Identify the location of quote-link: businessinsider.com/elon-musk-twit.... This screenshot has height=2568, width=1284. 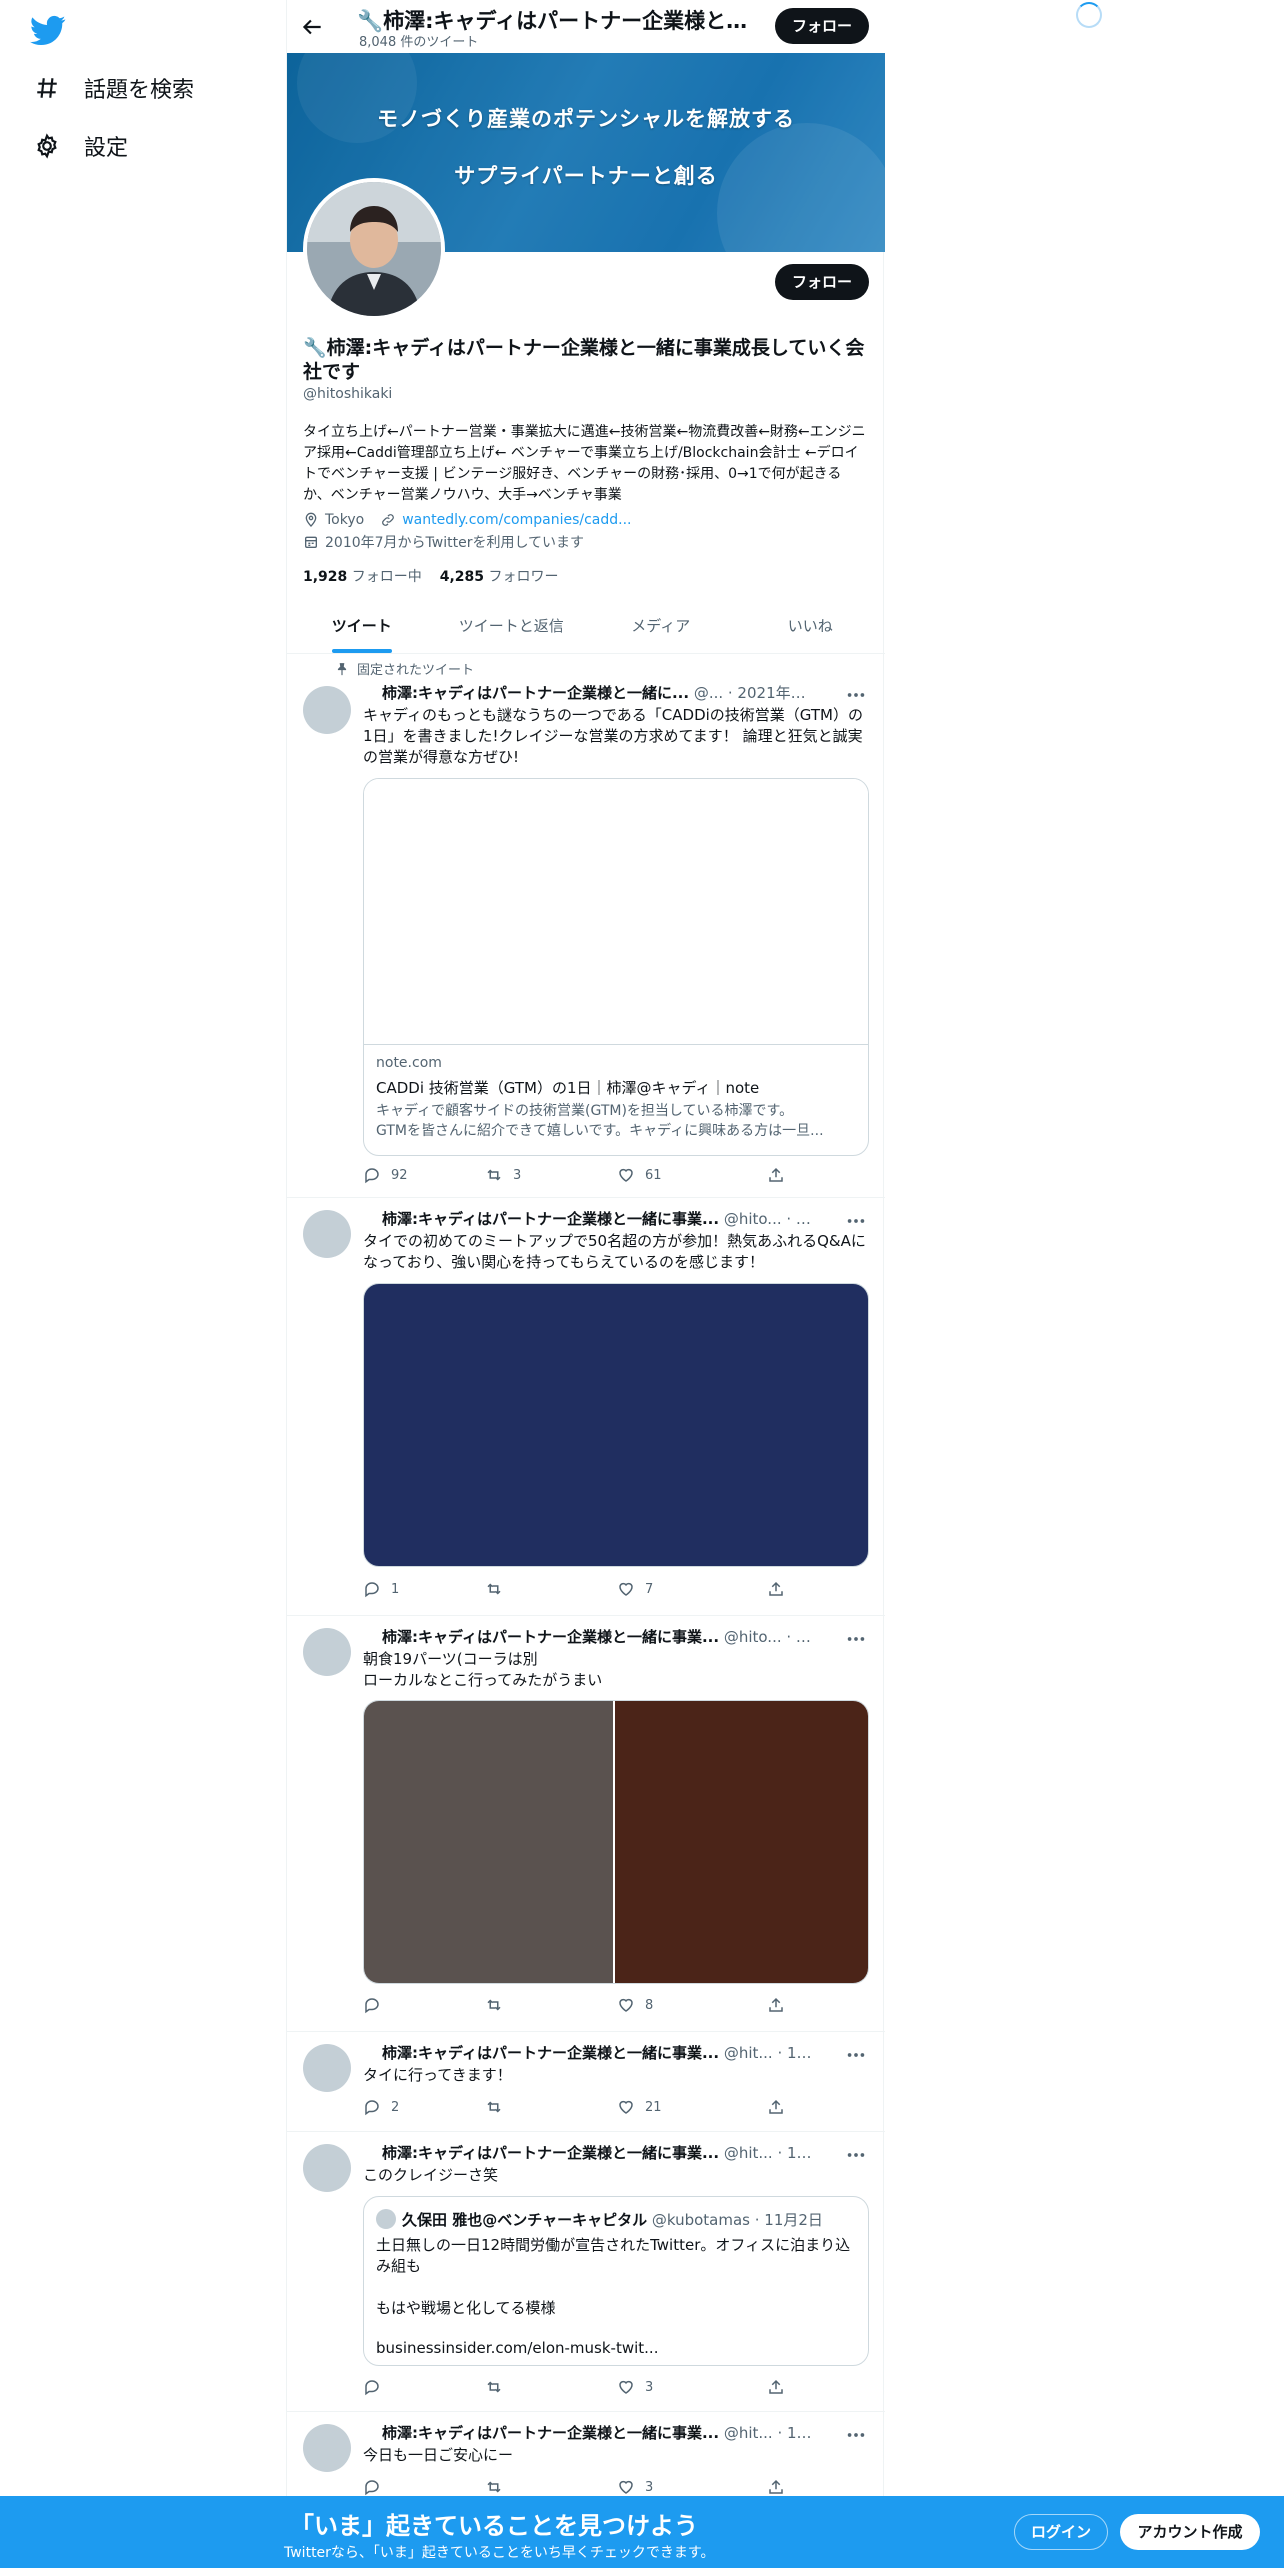
(617, 2348).